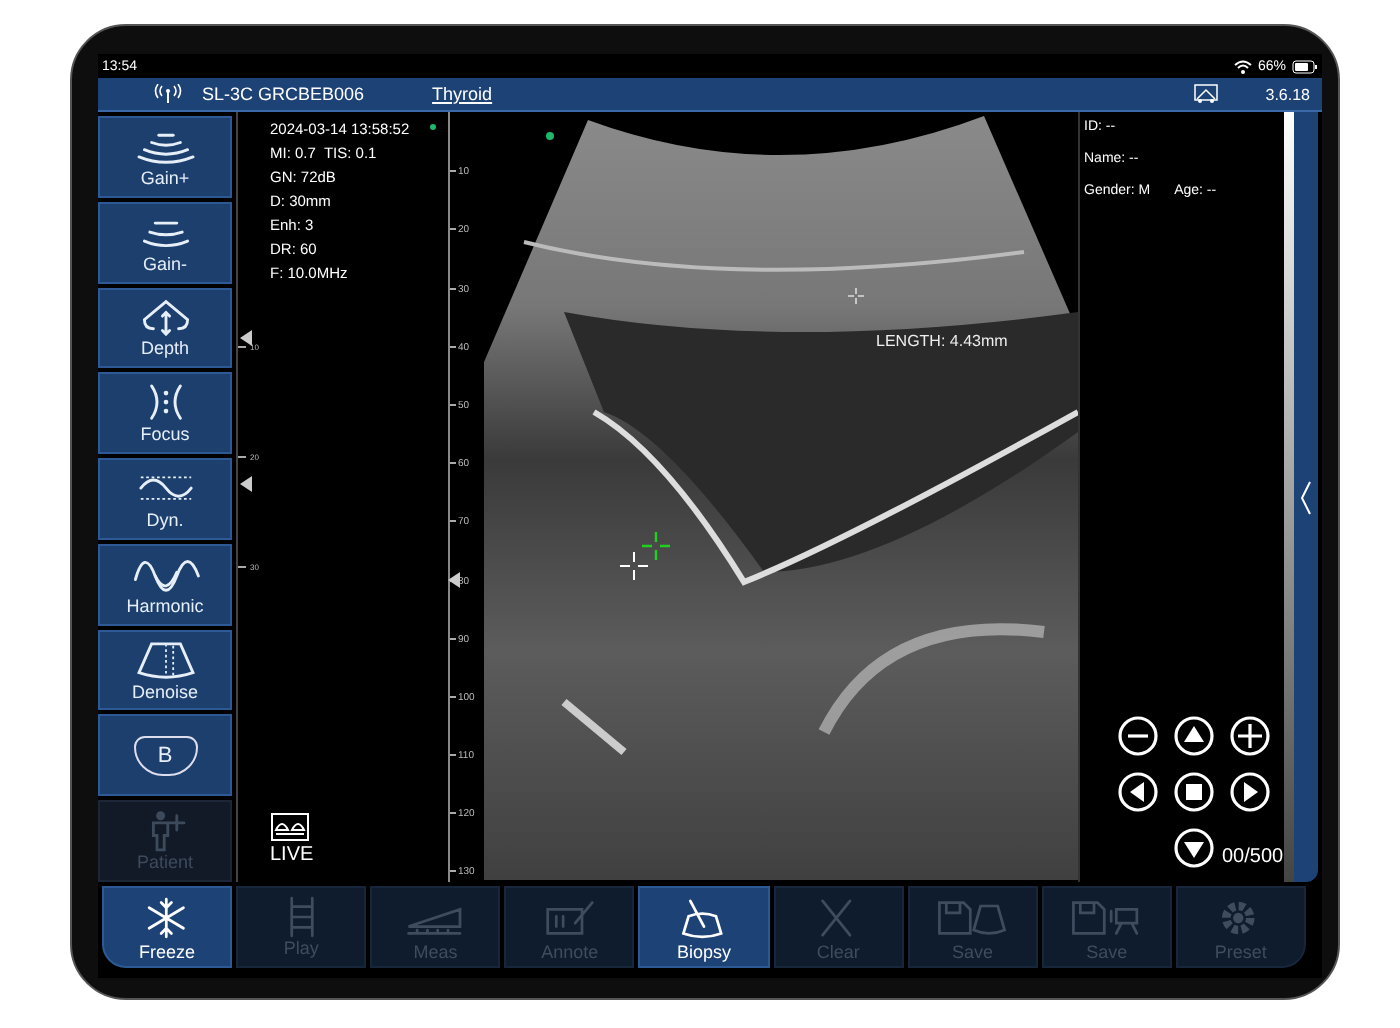 This screenshot has height=1028, width=1400. I want to click on sidebar-button: B, so click(165, 755).